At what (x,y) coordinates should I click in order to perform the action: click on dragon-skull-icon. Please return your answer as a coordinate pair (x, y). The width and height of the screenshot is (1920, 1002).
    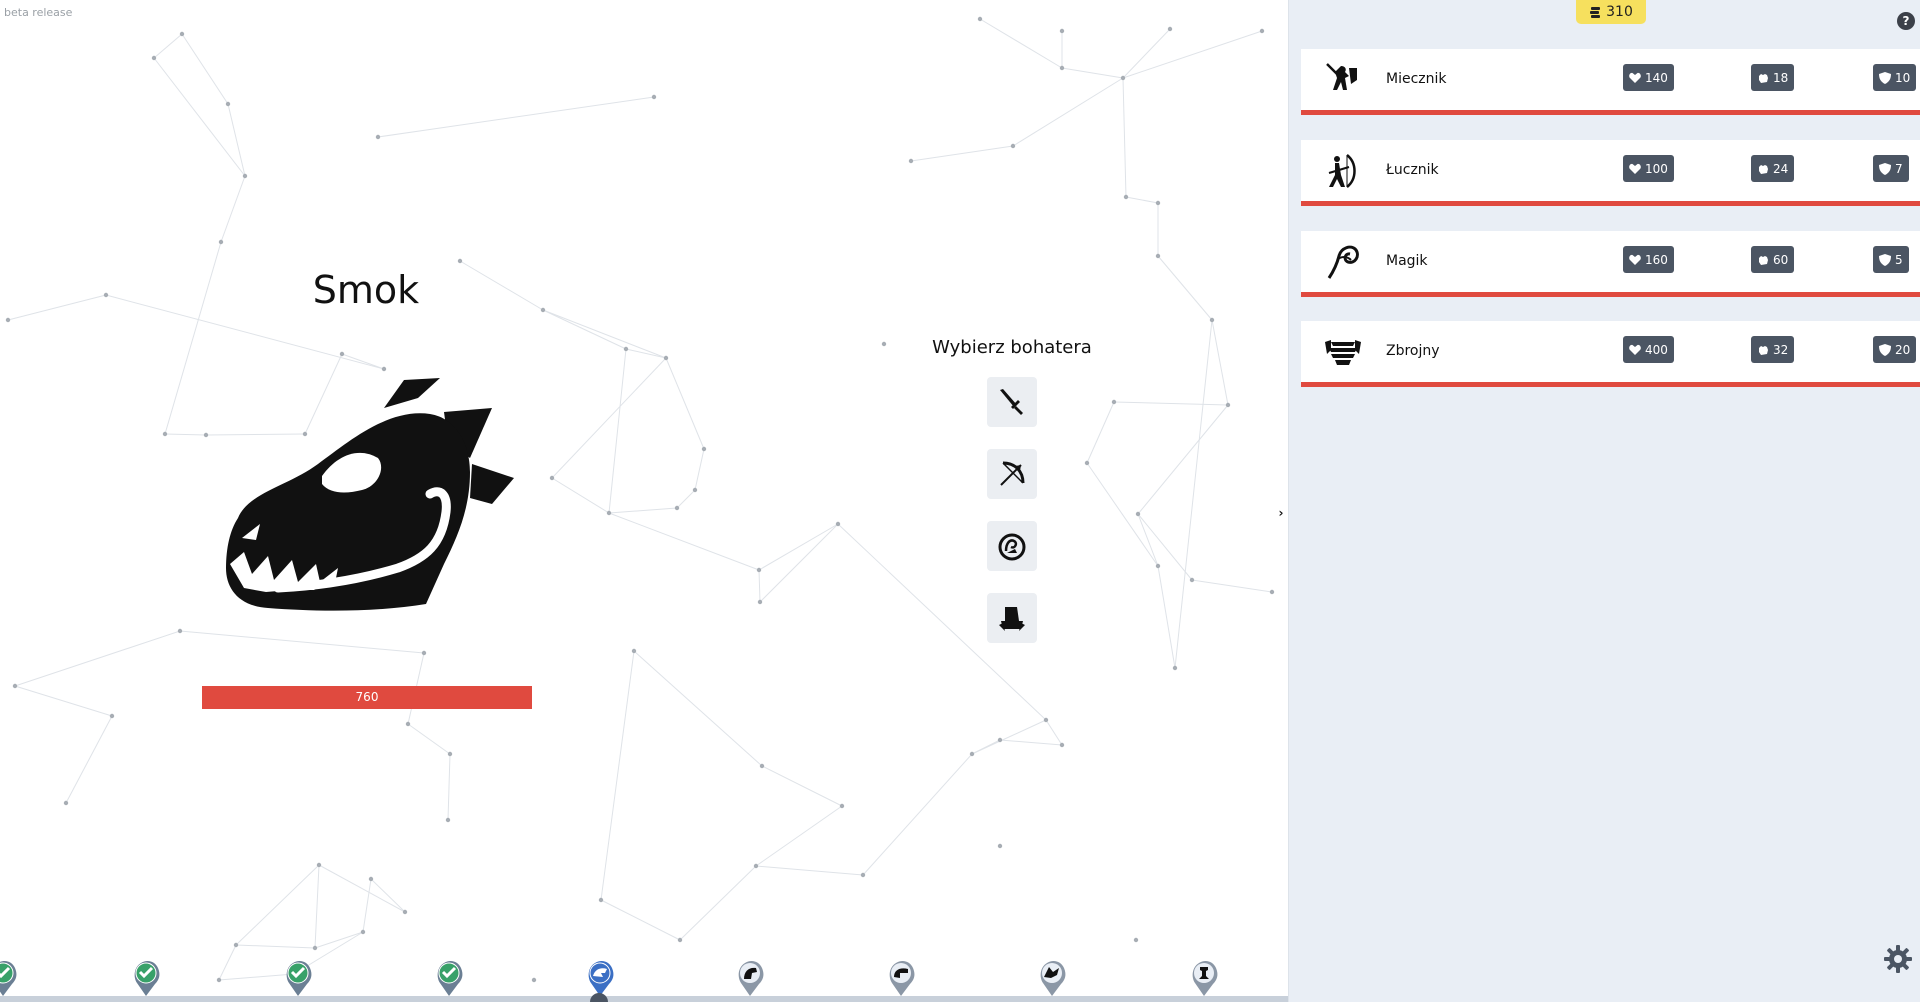
    Looking at the image, I should click on (370, 494).